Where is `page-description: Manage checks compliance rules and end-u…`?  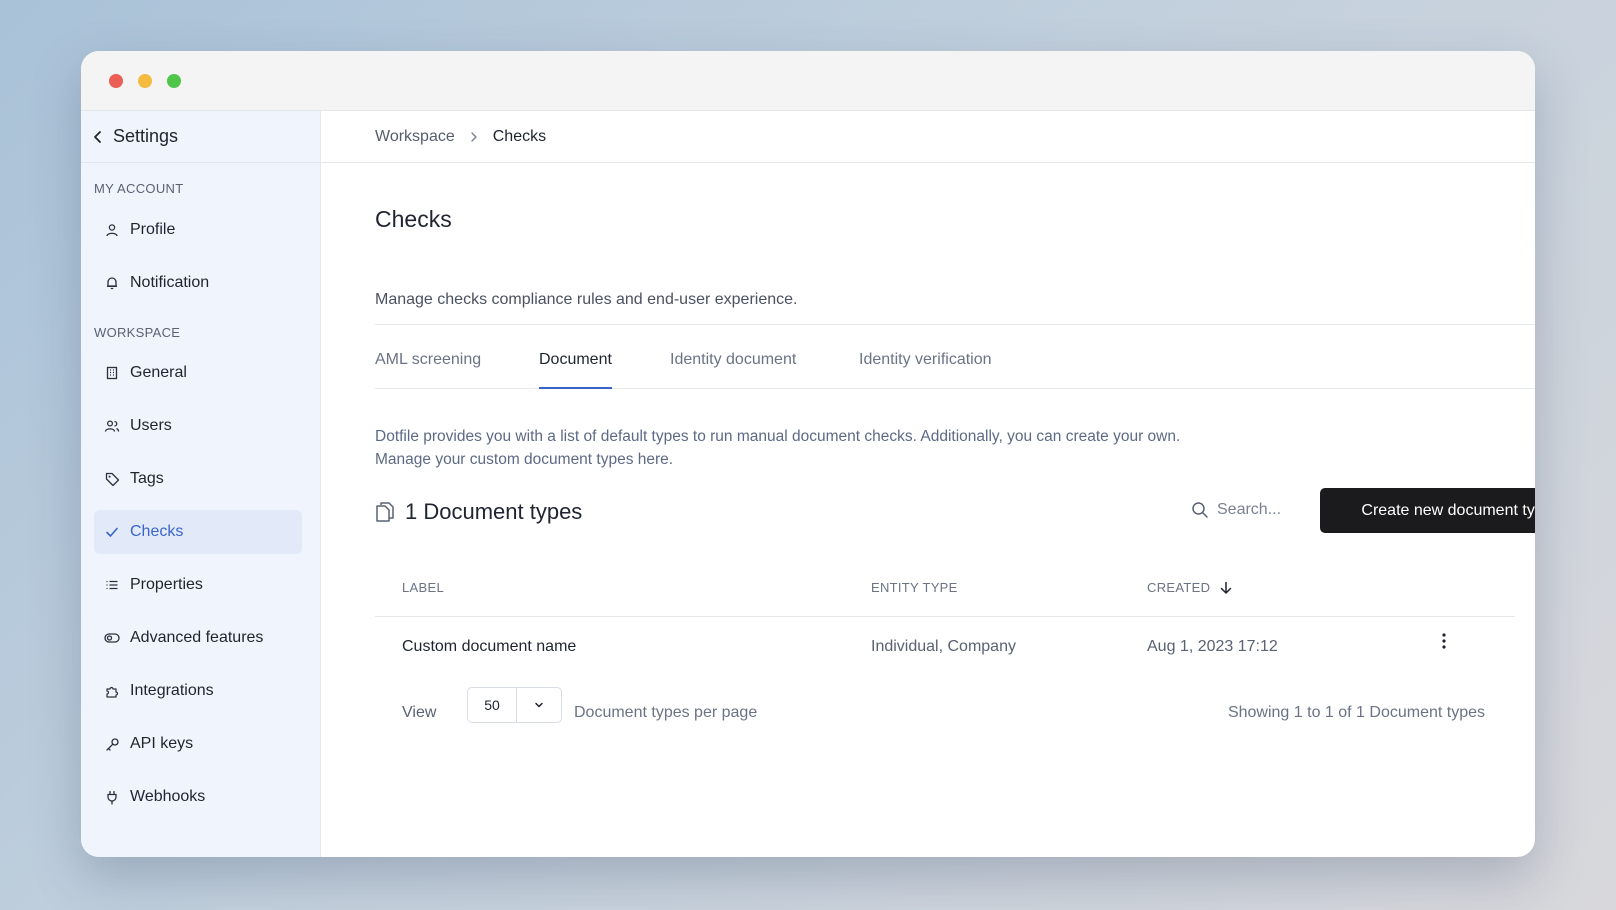
page-description: Manage checks compliance rules and end-u… is located at coordinates (586, 299).